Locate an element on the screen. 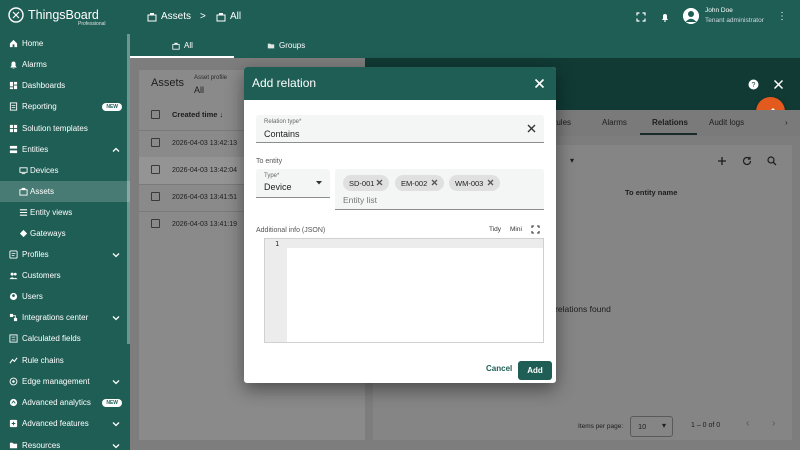 The width and height of the screenshot is (800, 450). additional-info-label: Additional info (JSON) is located at coordinates (291, 230).